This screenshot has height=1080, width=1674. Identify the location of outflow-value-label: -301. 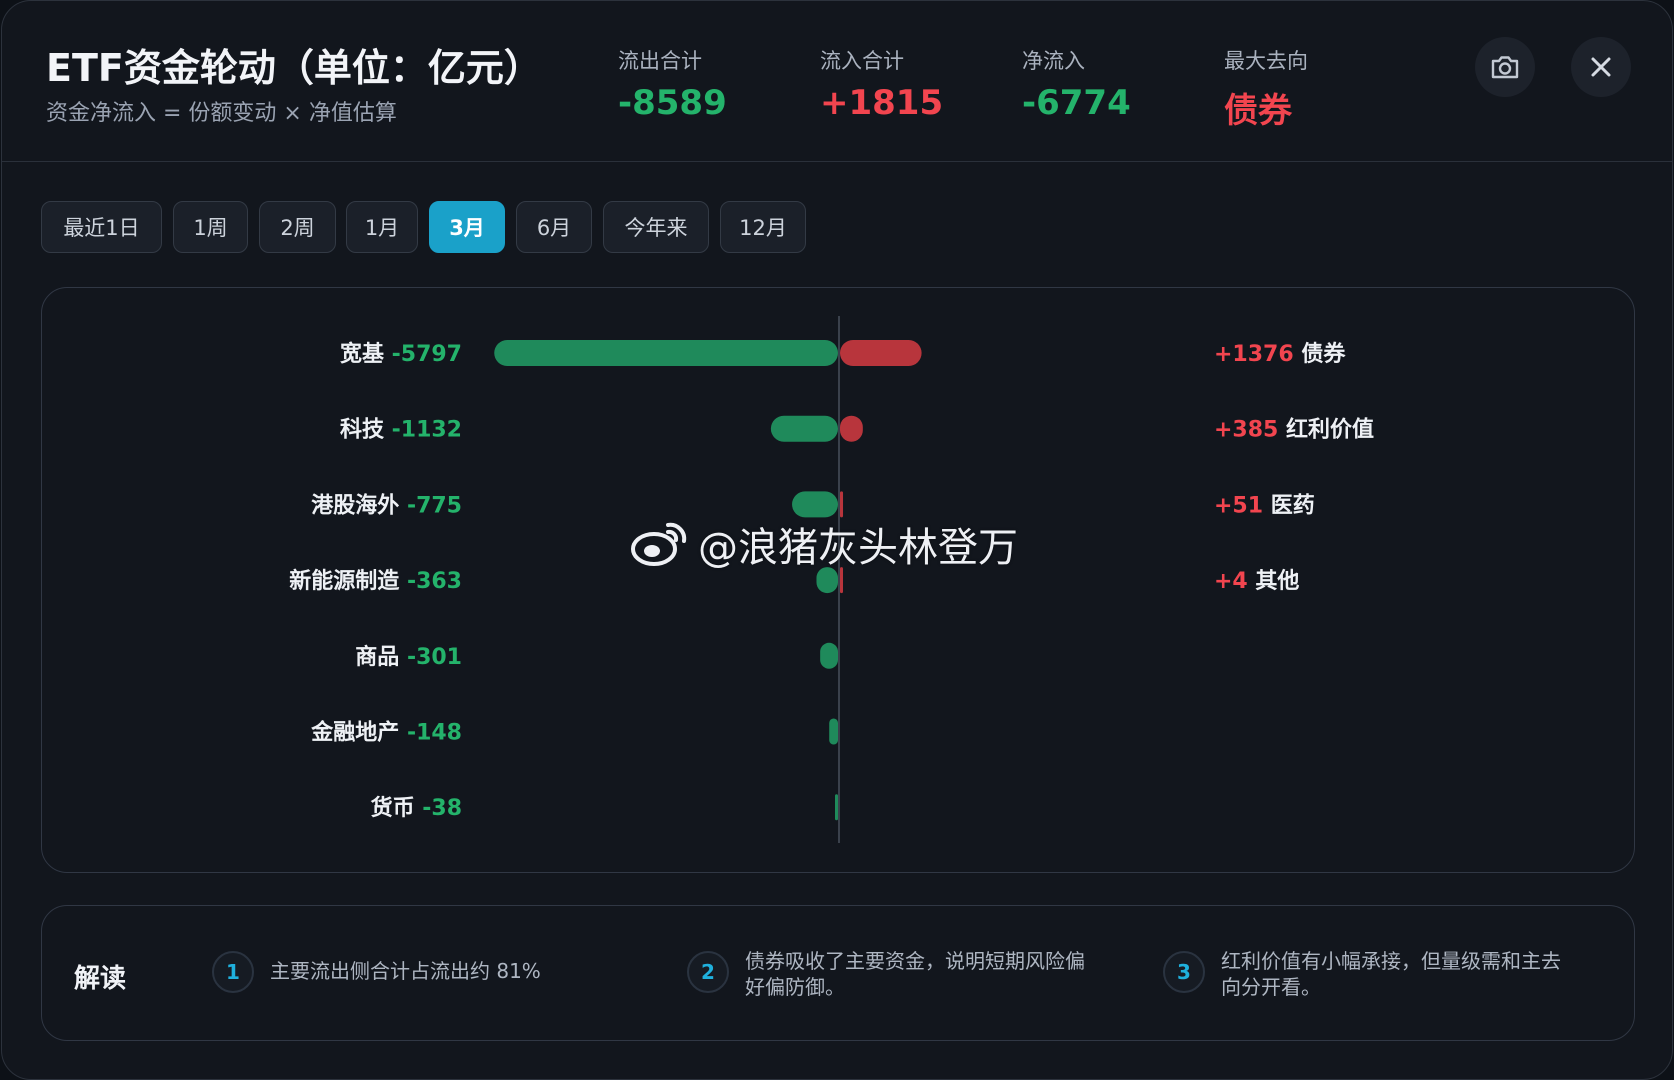
(434, 657).